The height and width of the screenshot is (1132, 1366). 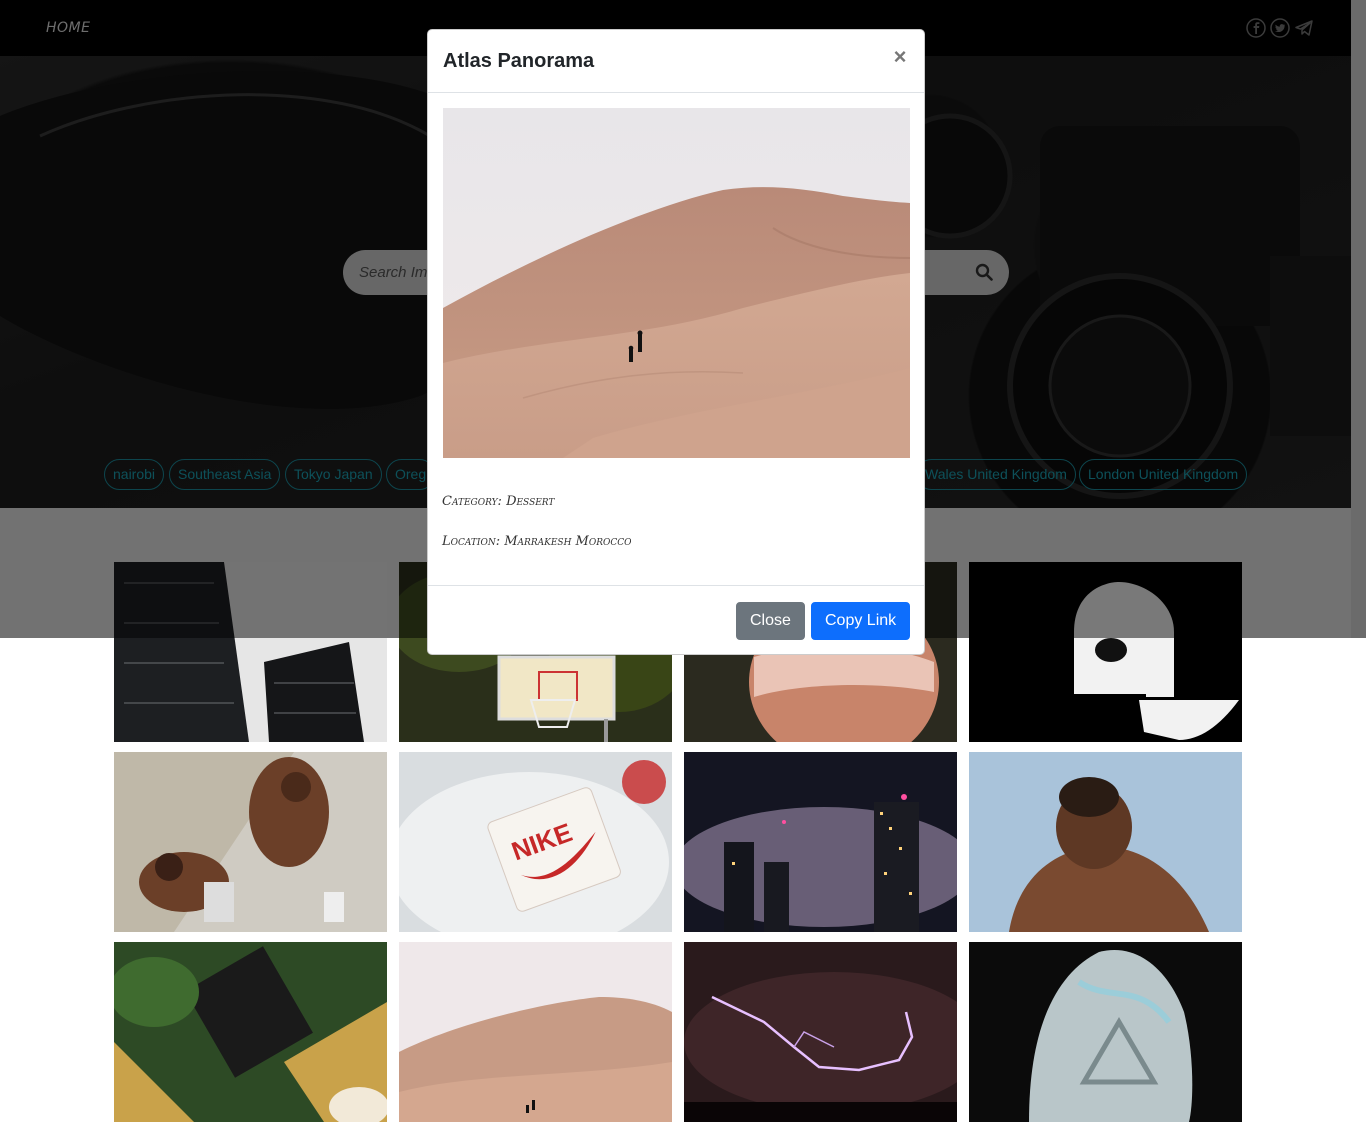 I want to click on category-label: Category:, so click(x=472, y=501).